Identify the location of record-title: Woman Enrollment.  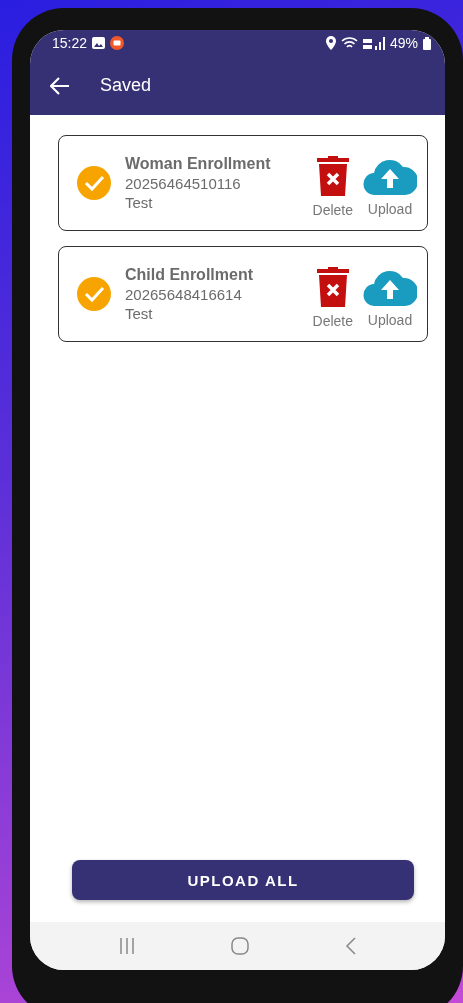
(198, 164).